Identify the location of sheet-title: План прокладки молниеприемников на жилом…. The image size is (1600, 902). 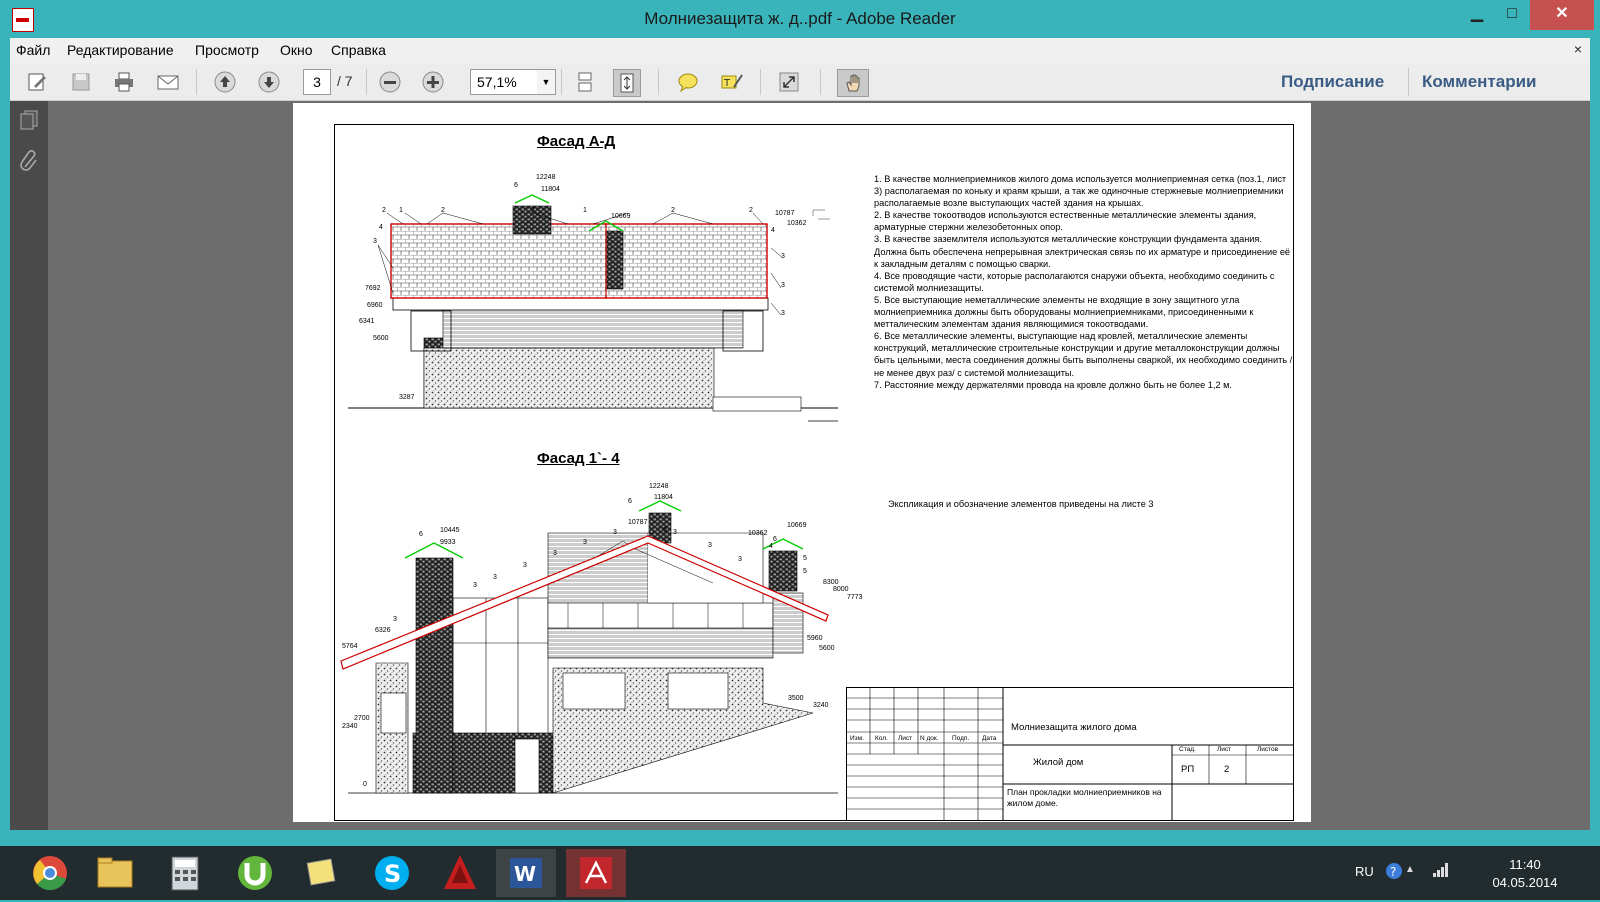
(1084, 797).